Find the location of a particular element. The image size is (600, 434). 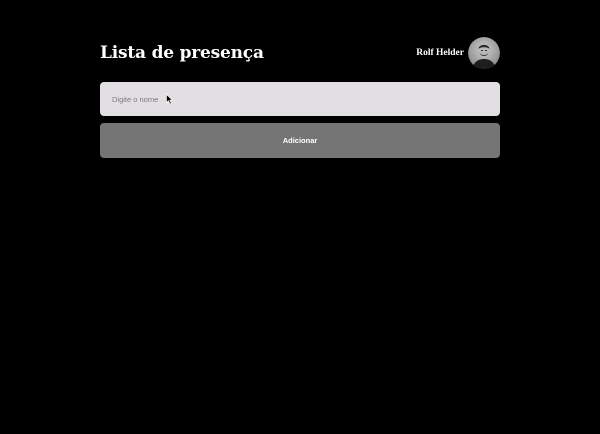

user-name: Rolf Helder is located at coordinates (440, 53).